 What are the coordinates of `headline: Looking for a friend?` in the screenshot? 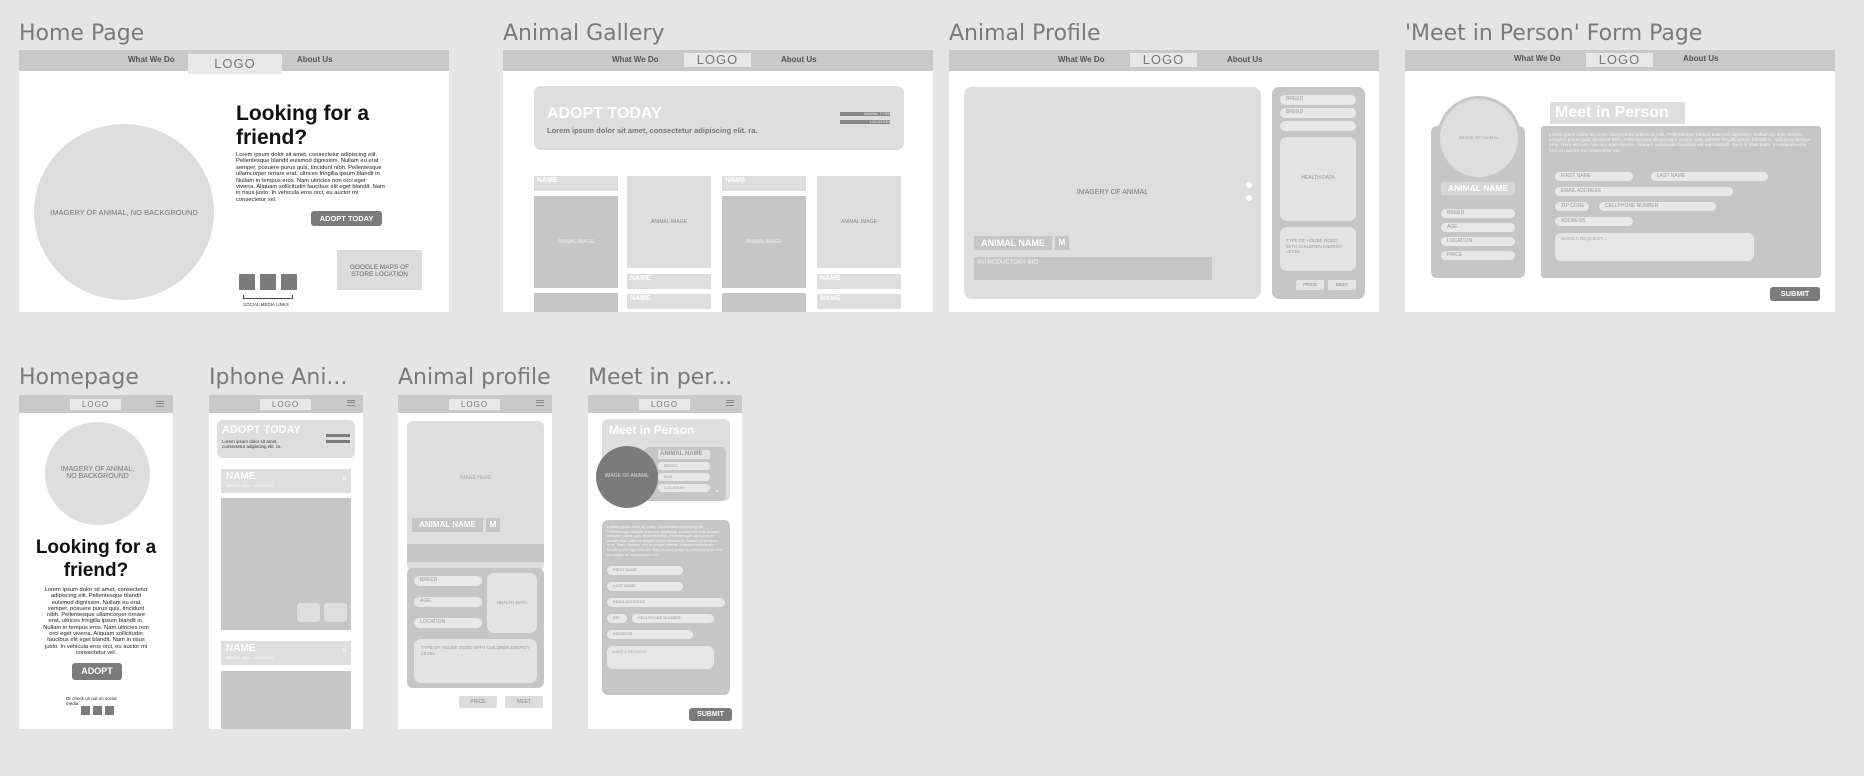 It's located at (96, 559).